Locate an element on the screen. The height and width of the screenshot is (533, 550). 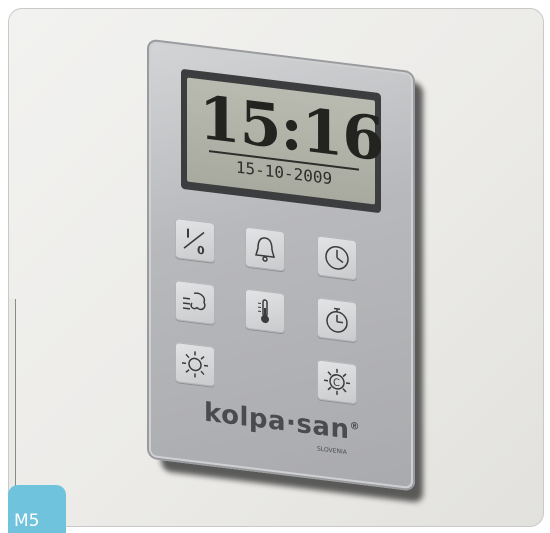
comfort-mode-button is located at coordinates (195, 364).